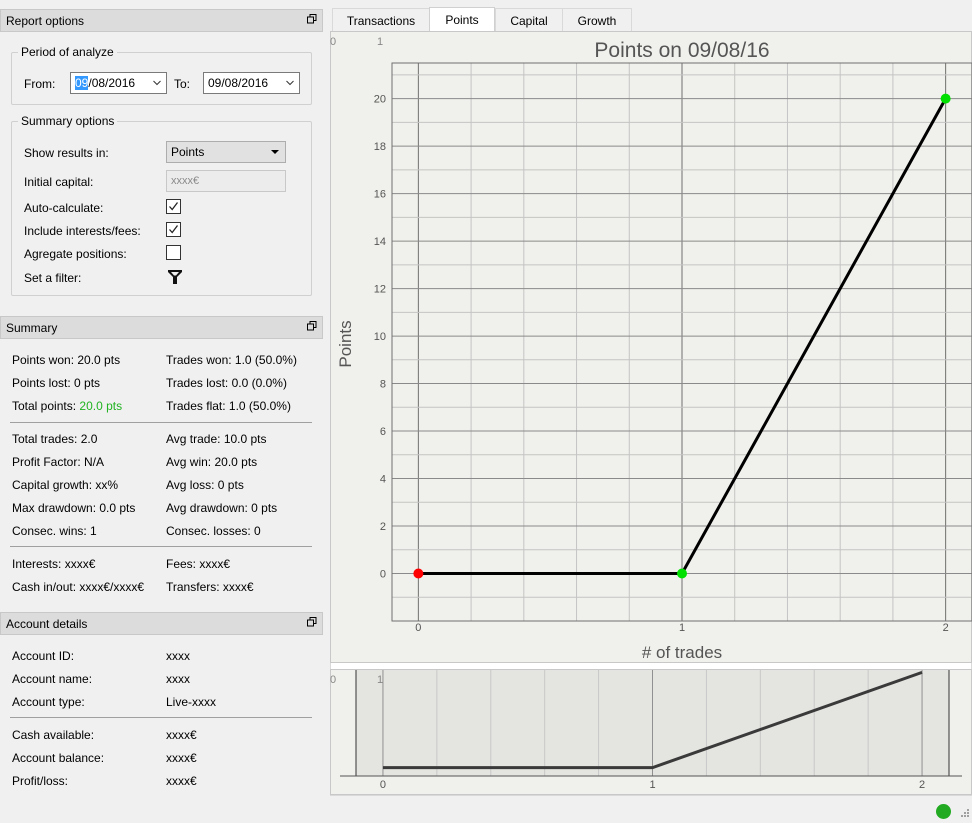 This screenshot has width=972, height=823. Describe the element at coordinates (181, 781) in the screenshot. I see `profit-loss-value: xxxx€` at that location.